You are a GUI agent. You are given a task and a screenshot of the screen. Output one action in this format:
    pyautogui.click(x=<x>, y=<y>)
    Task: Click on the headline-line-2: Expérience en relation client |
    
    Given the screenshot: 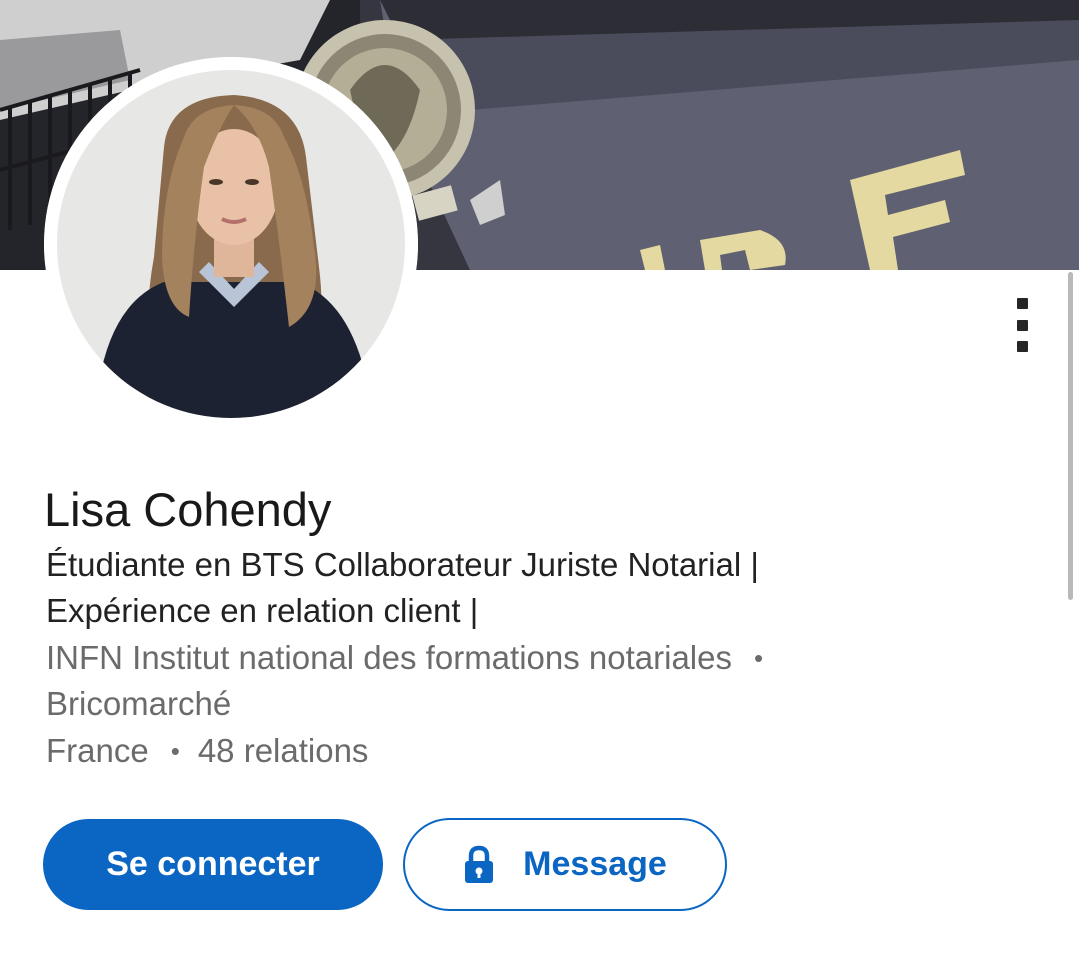 What is the action you would take?
    pyautogui.click(x=262, y=610)
    